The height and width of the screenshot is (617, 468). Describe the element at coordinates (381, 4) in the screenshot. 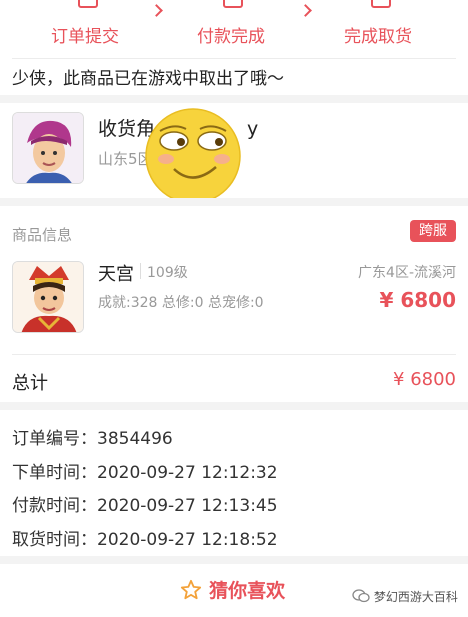

I see `pickup-done-icon` at that location.